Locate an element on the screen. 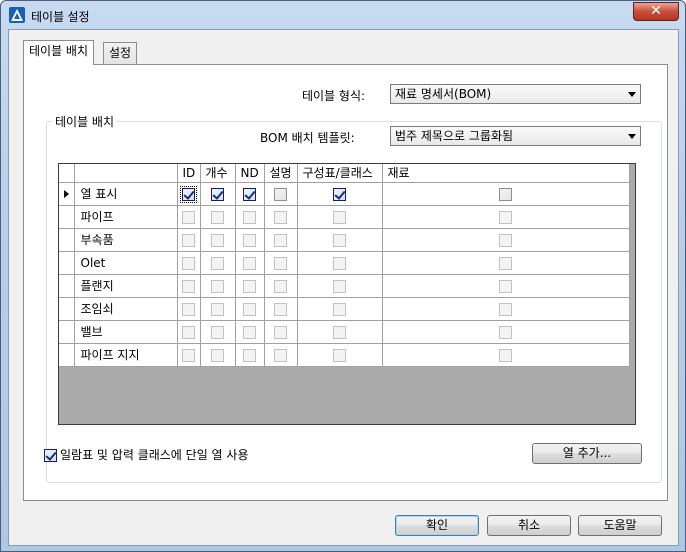 The width and height of the screenshot is (686, 552). table-row: 열 표시 is located at coordinates (344, 194).